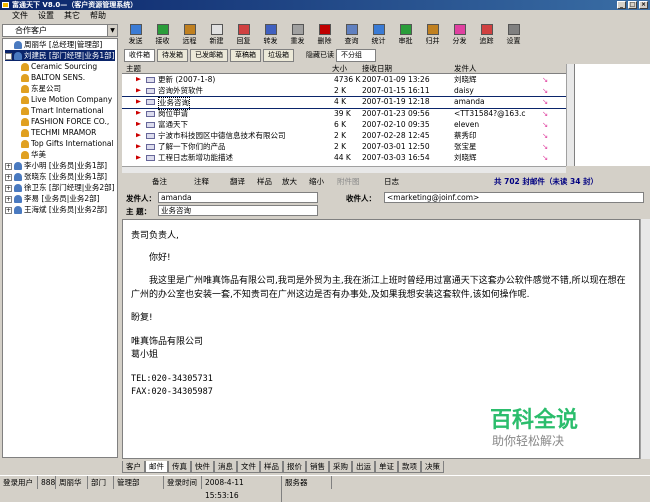 Image resolution: width=650 pixels, height=502 pixels. What do you see at coordinates (189, 35) in the screenshot?
I see `toolbar-button-remote: 远程` at bounding box center [189, 35].